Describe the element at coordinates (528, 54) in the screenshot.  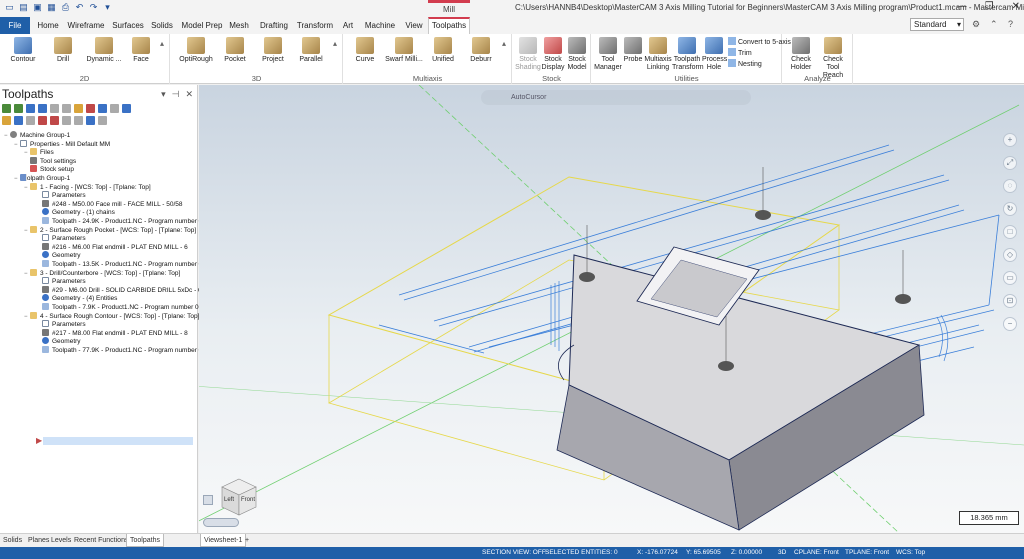
I see `stock-shading-button: Stock Shading` at that location.